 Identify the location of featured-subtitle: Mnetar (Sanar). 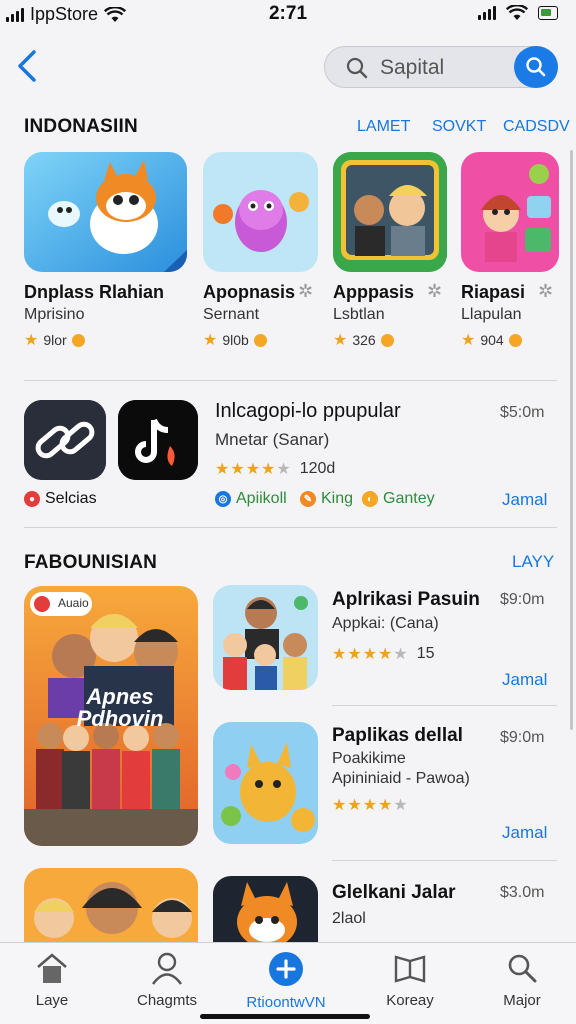
(272, 439).